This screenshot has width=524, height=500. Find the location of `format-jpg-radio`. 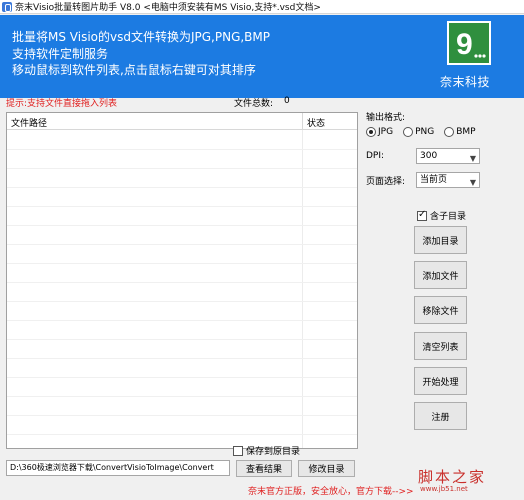

format-jpg-radio is located at coordinates (371, 132).